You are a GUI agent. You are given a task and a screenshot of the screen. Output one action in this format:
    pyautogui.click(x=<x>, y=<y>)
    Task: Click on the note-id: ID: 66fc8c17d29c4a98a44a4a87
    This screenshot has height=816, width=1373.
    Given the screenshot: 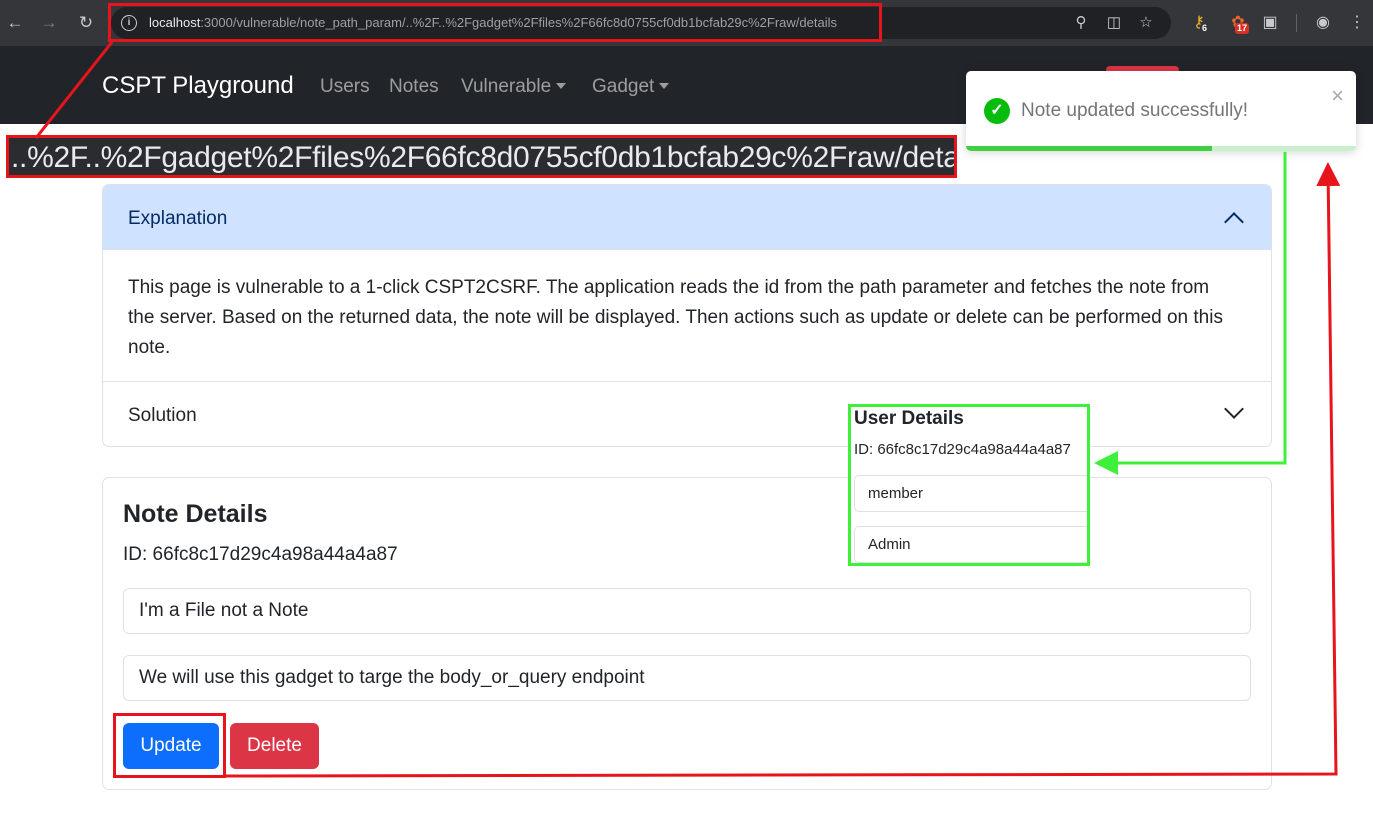 What is the action you would take?
    pyautogui.click(x=260, y=554)
    